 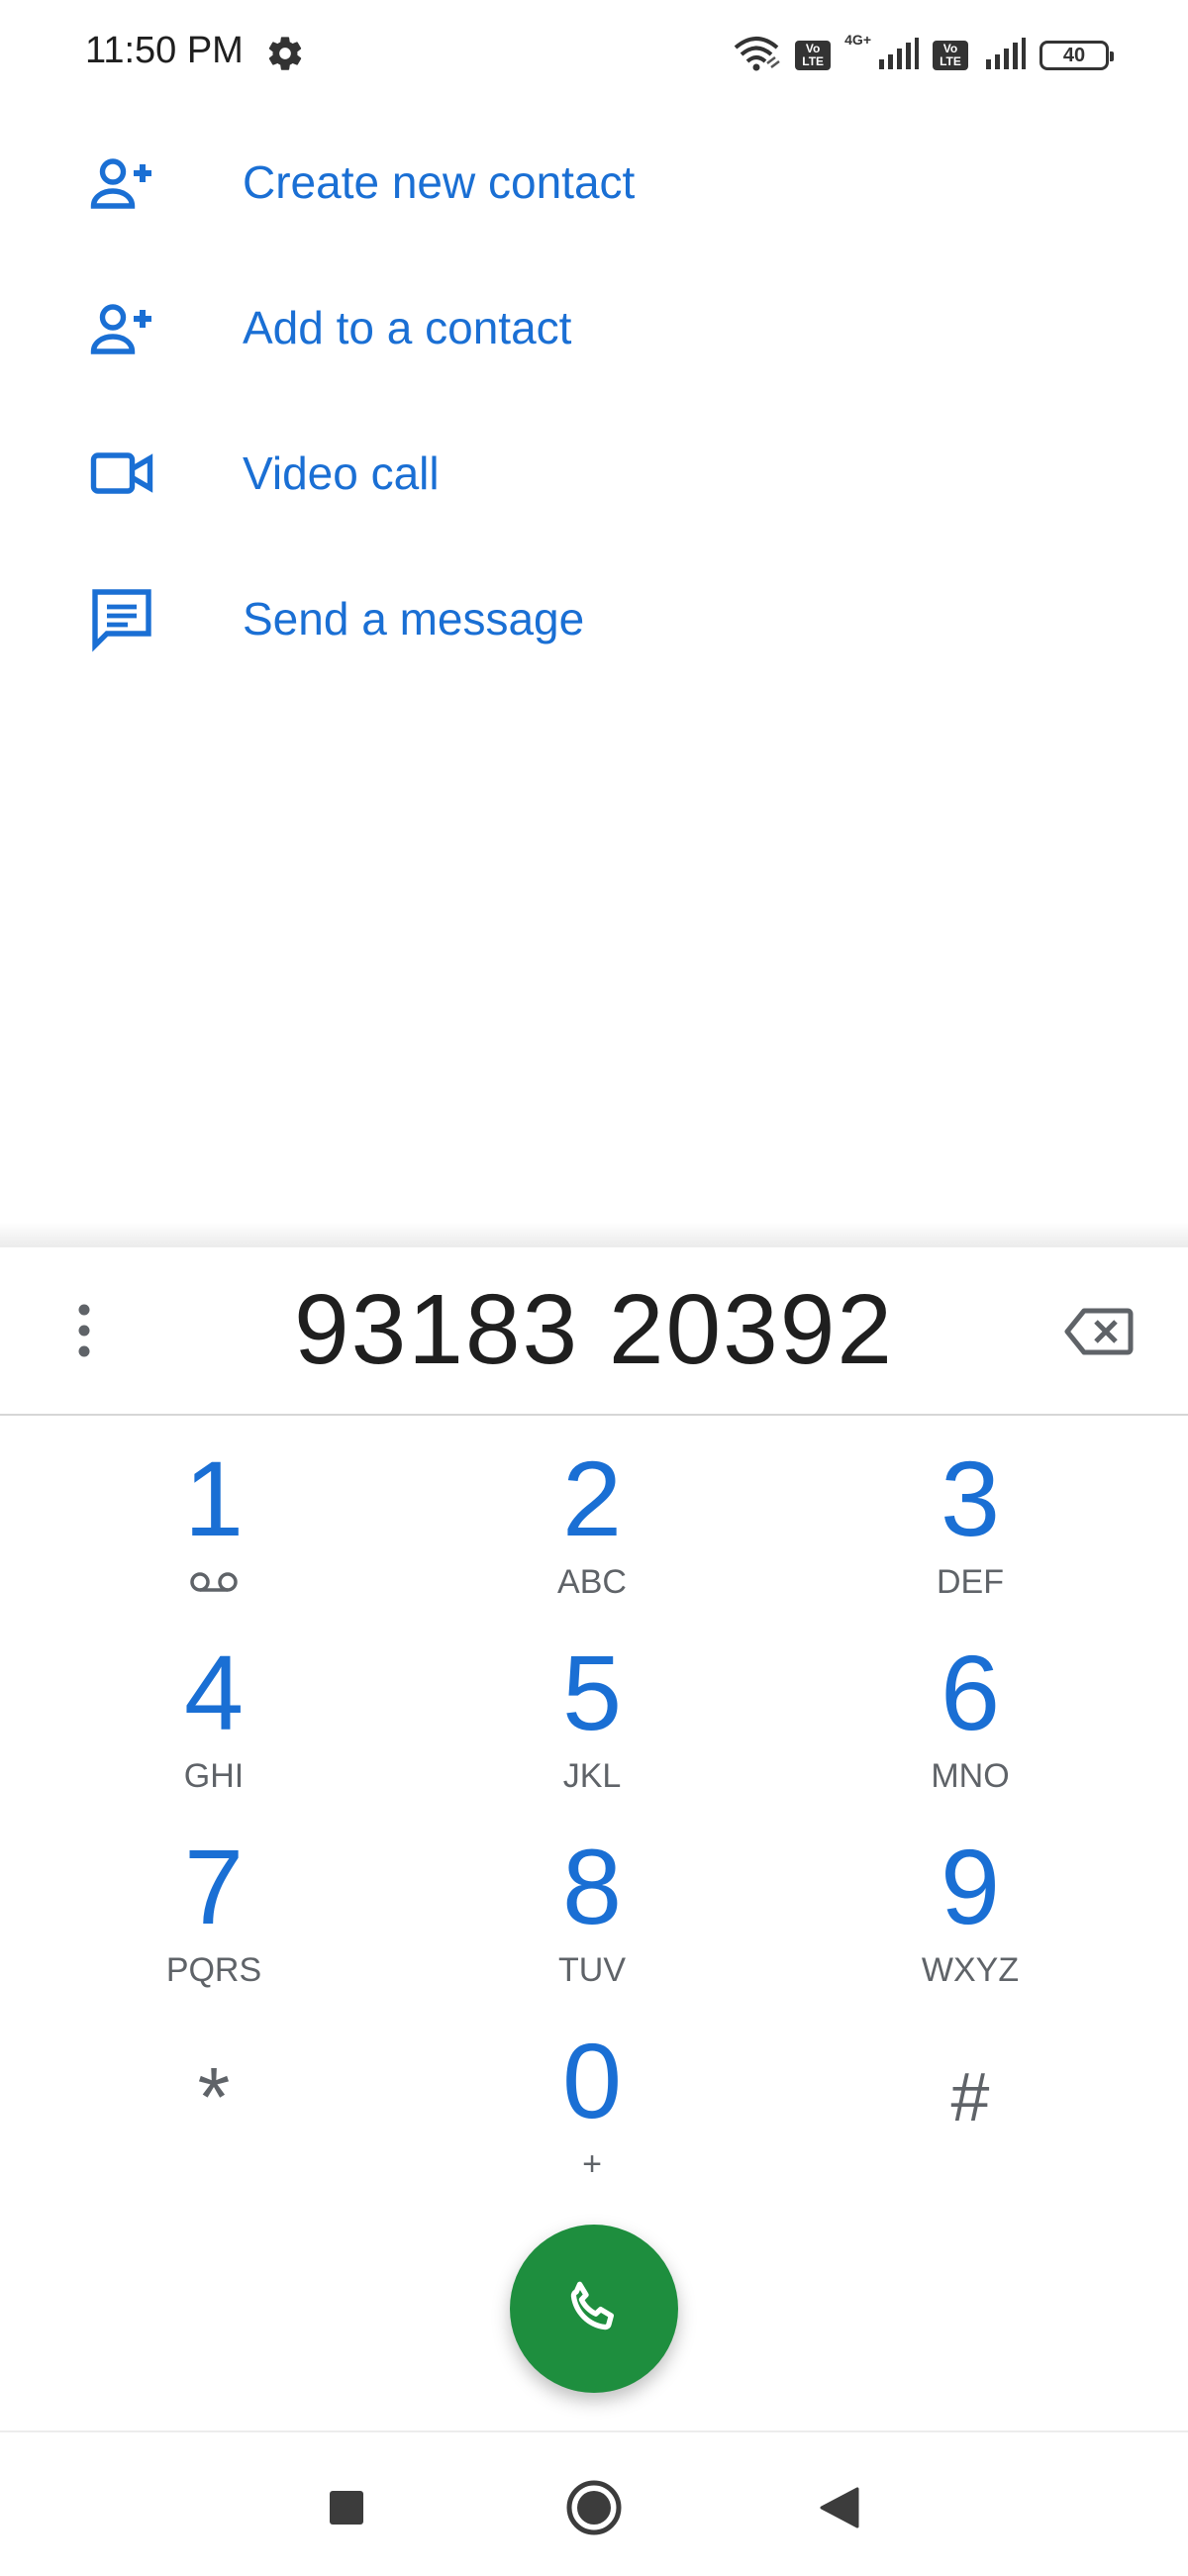 I want to click on number-row: 93183 20392, so click(x=594, y=1331).